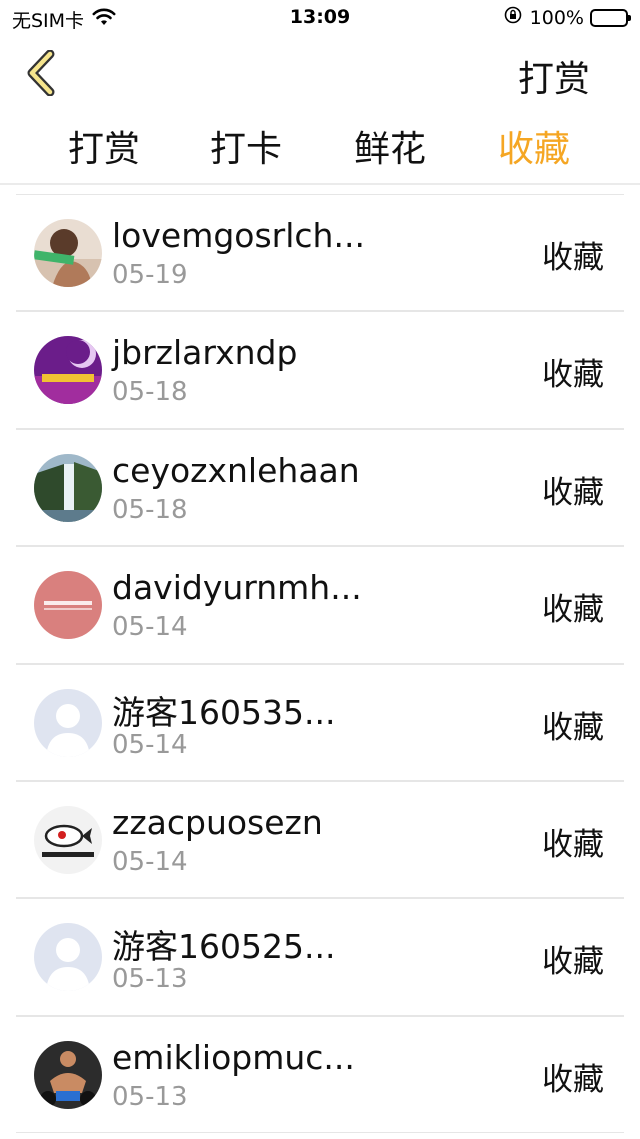  Describe the element at coordinates (205, 353) in the screenshot. I see `user-name: jbrzlarxndp` at that location.